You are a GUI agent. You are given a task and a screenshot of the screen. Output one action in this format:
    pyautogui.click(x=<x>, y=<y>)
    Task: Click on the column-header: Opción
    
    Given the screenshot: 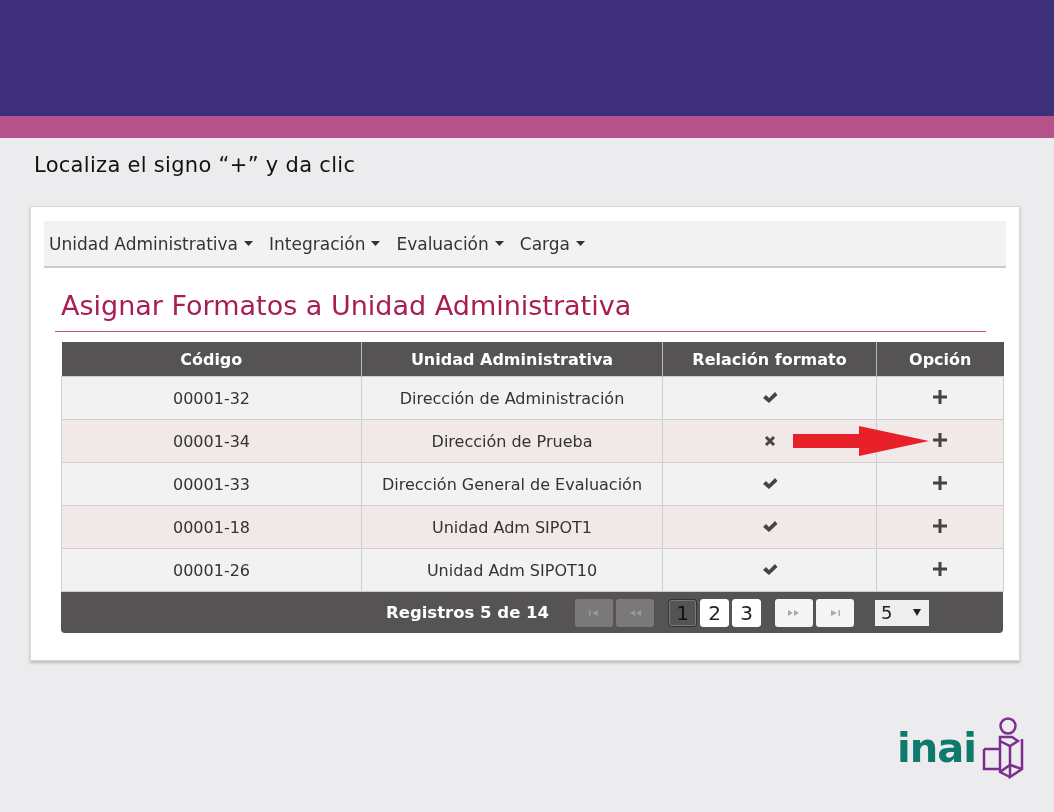 What is the action you would take?
    pyautogui.click(x=940, y=359)
    